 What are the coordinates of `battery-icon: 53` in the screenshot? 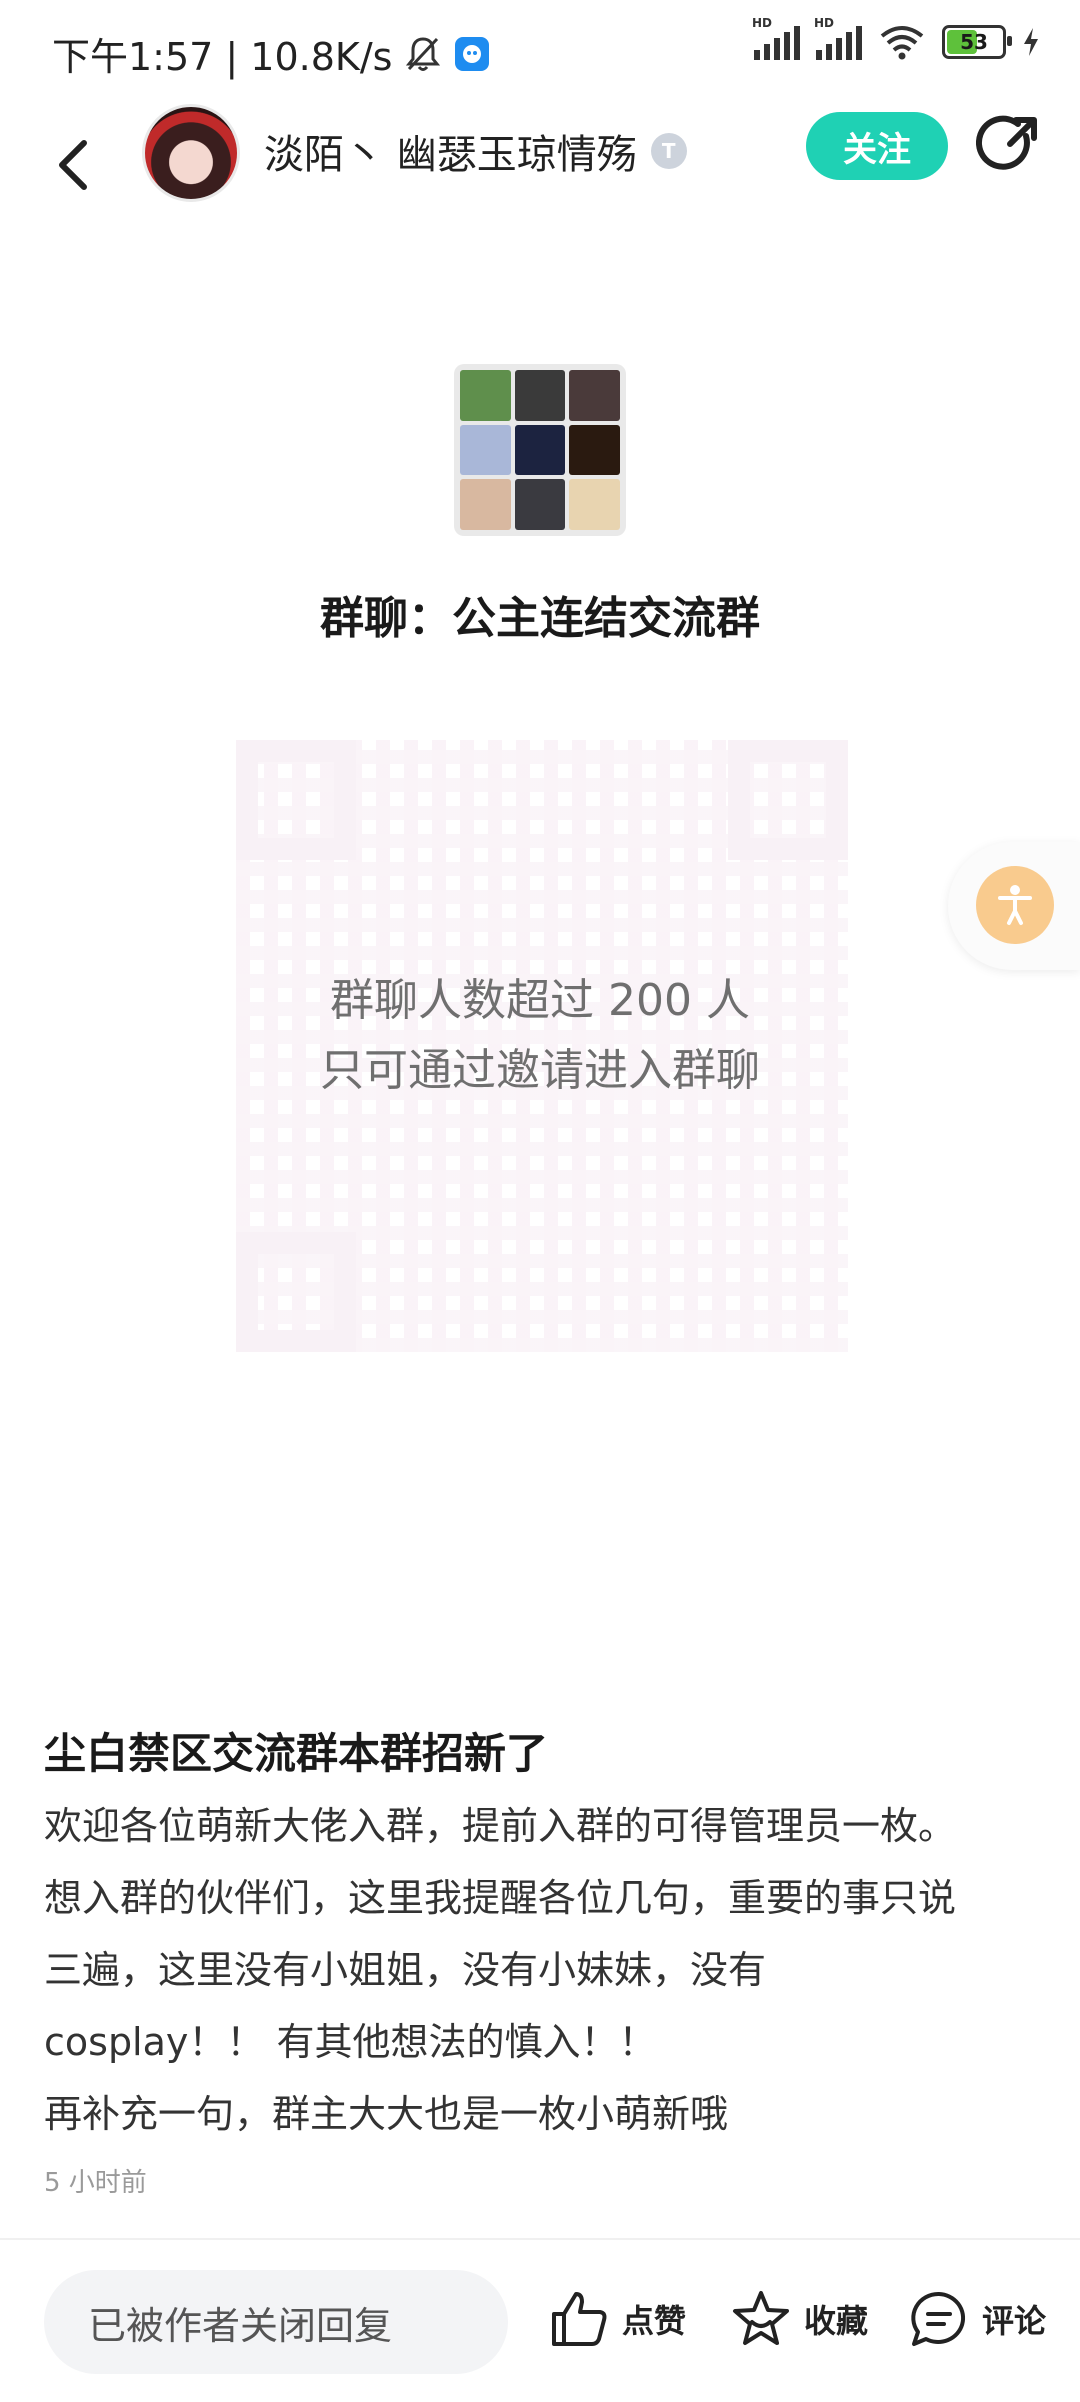 It's located at (977, 42).